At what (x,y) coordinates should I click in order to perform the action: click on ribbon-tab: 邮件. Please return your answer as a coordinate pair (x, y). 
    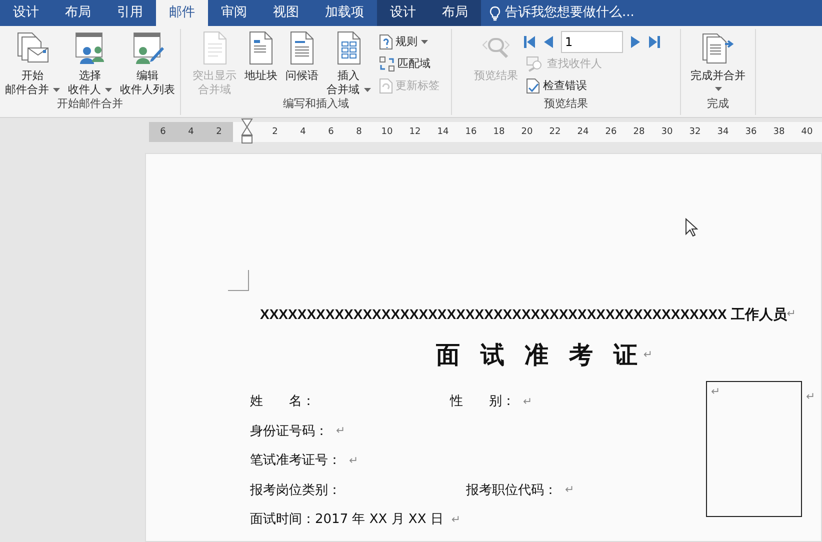
    Looking at the image, I should click on (182, 13).